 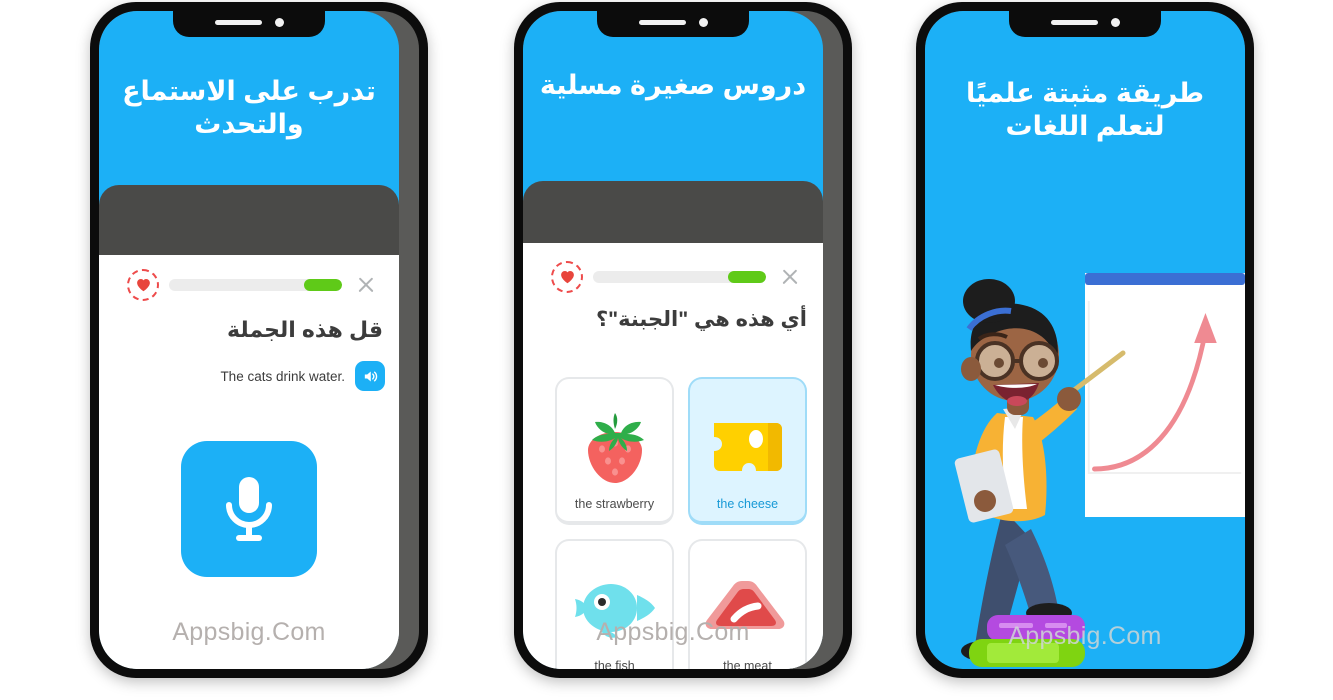 I want to click on meat-icon, so click(x=744, y=605).